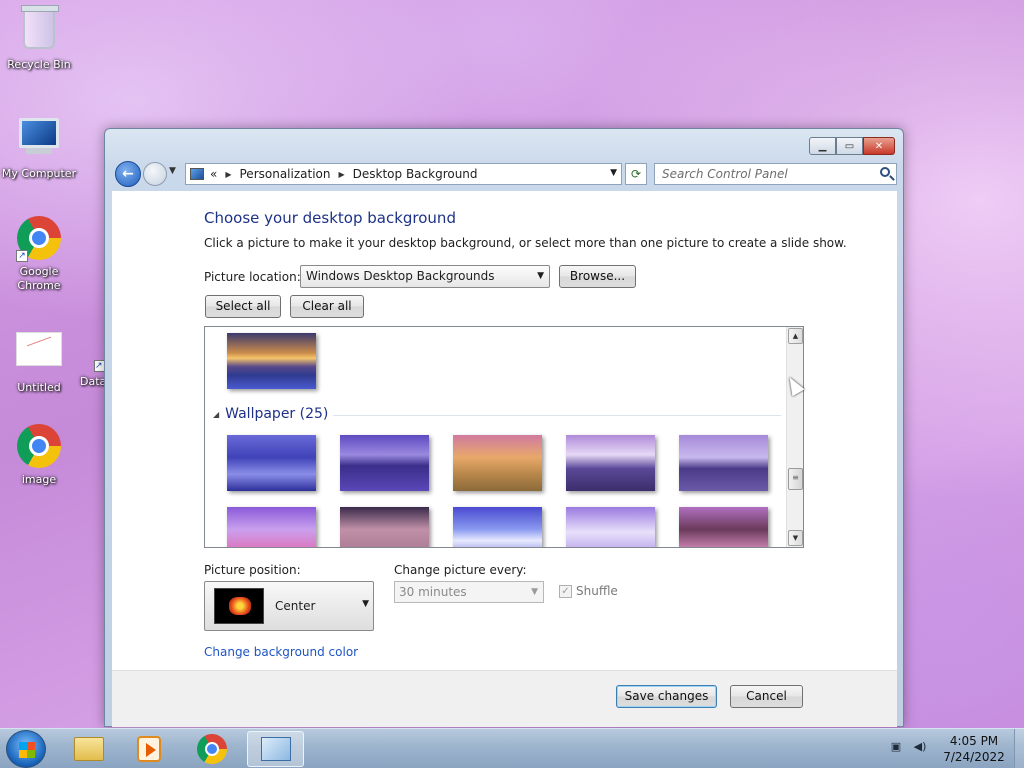 This screenshot has height=768, width=1024. Describe the element at coordinates (26, 749) in the screenshot. I see `start-button` at that location.